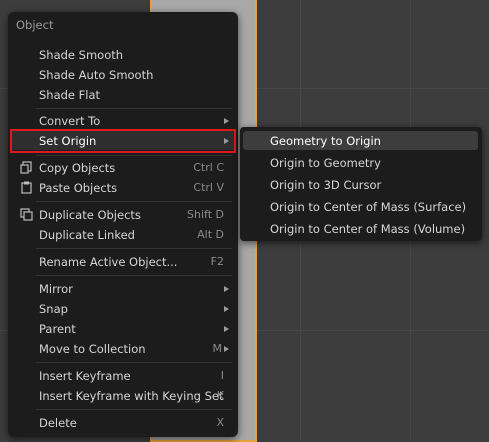  I want to click on menu-item-insert-keyframe: Insert Keyframe I, so click(123, 375).